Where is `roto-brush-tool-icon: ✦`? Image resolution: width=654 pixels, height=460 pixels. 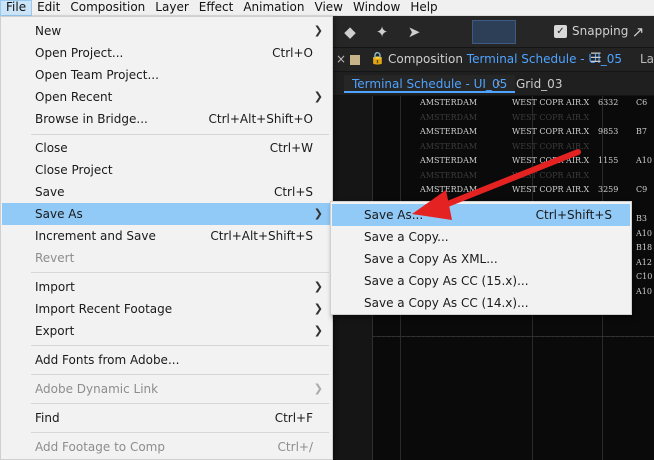 roto-brush-tool-icon: ✦ is located at coordinates (382, 32).